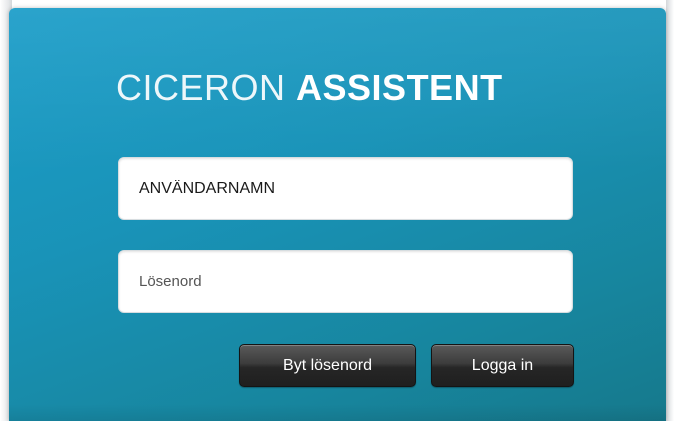 This screenshot has width=674, height=421. I want to click on password-input, so click(345, 281).